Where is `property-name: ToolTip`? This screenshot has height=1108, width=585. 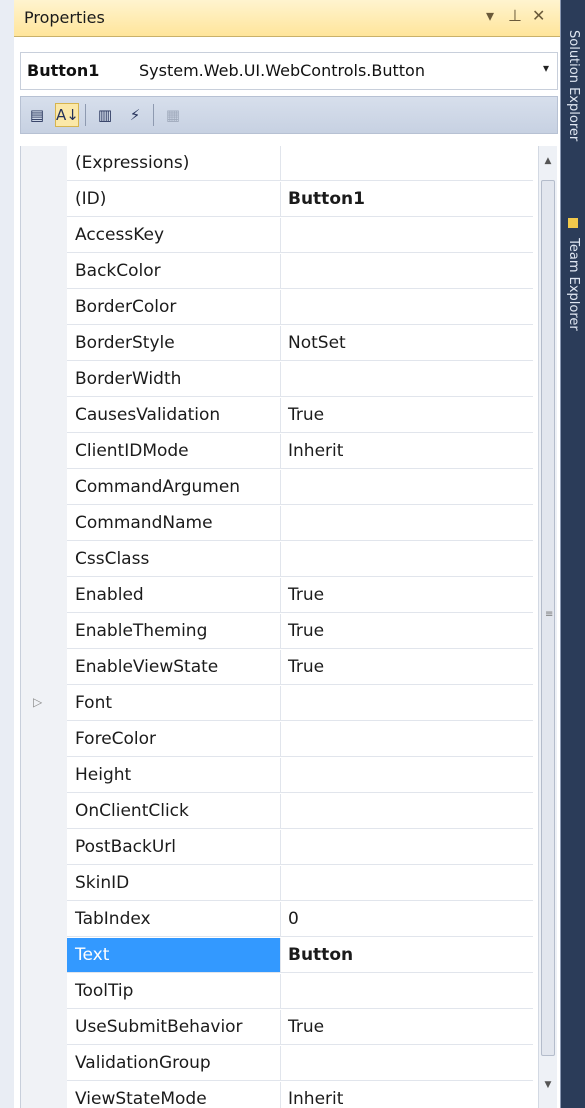 property-name: ToolTip is located at coordinates (174, 991).